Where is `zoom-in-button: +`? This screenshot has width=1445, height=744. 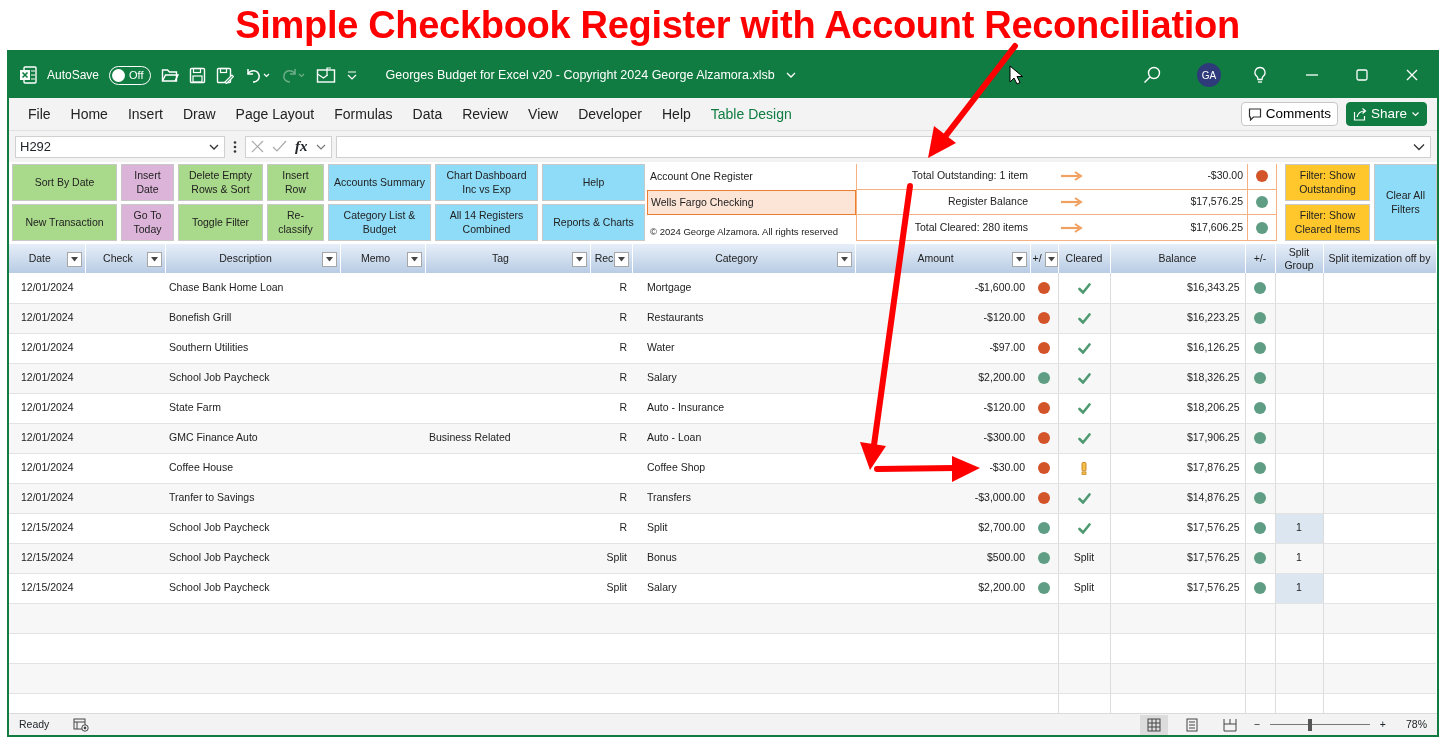 zoom-in-button: + is located at coordinates (1382, 724).